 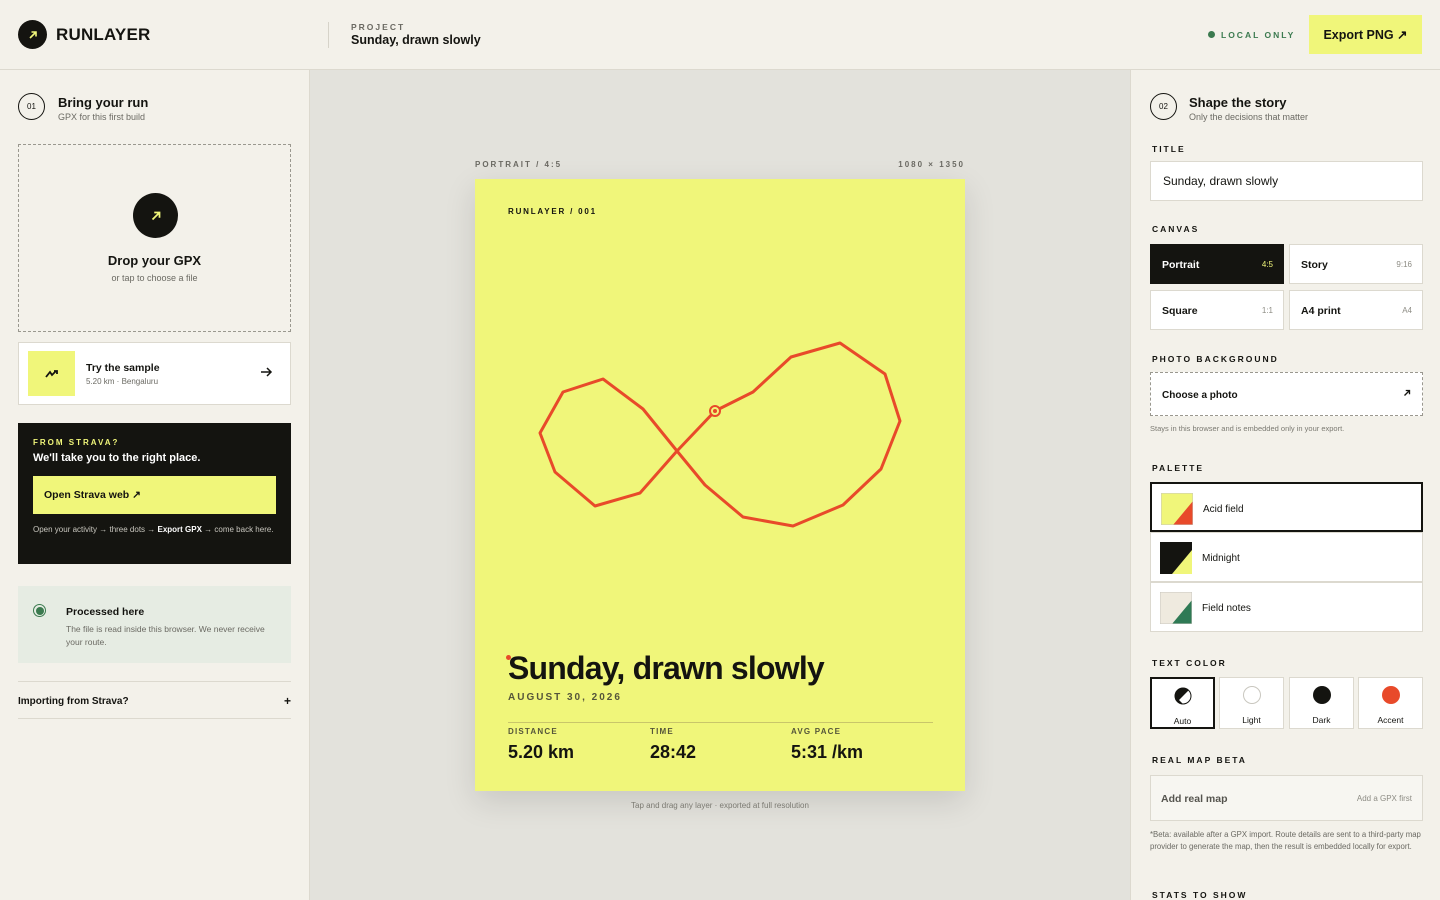 I want to click on accordion-label: Importing from Strava?, so click(x=73, y=701).